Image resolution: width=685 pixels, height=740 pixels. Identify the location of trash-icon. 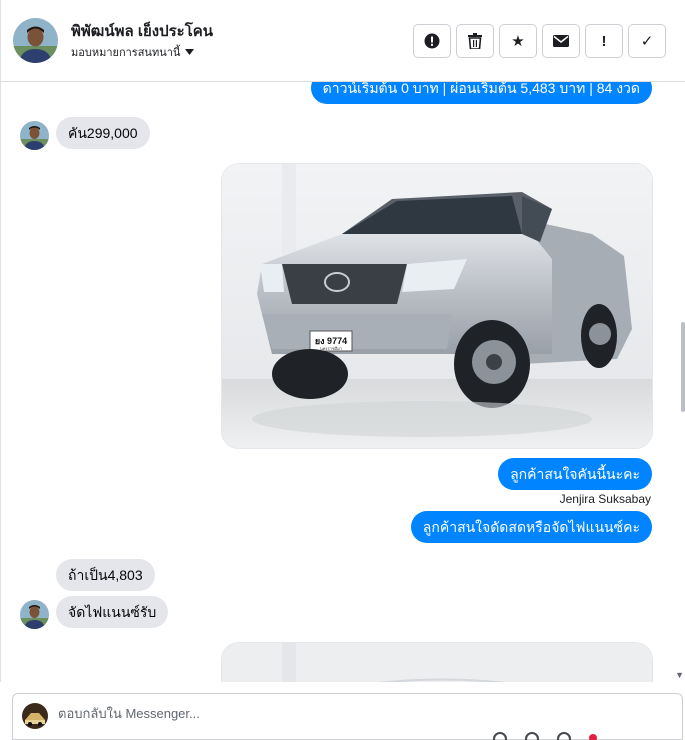
(475, 41).